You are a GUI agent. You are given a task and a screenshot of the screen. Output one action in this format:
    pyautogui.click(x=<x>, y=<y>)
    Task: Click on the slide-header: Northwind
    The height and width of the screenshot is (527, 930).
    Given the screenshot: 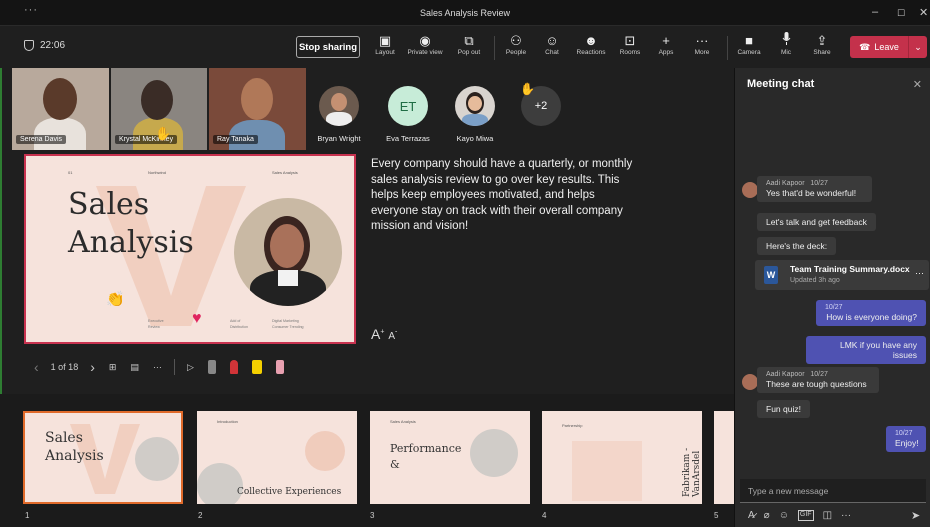 What is the action you would take?
    pyautogui.click(x=157, y=172)
    